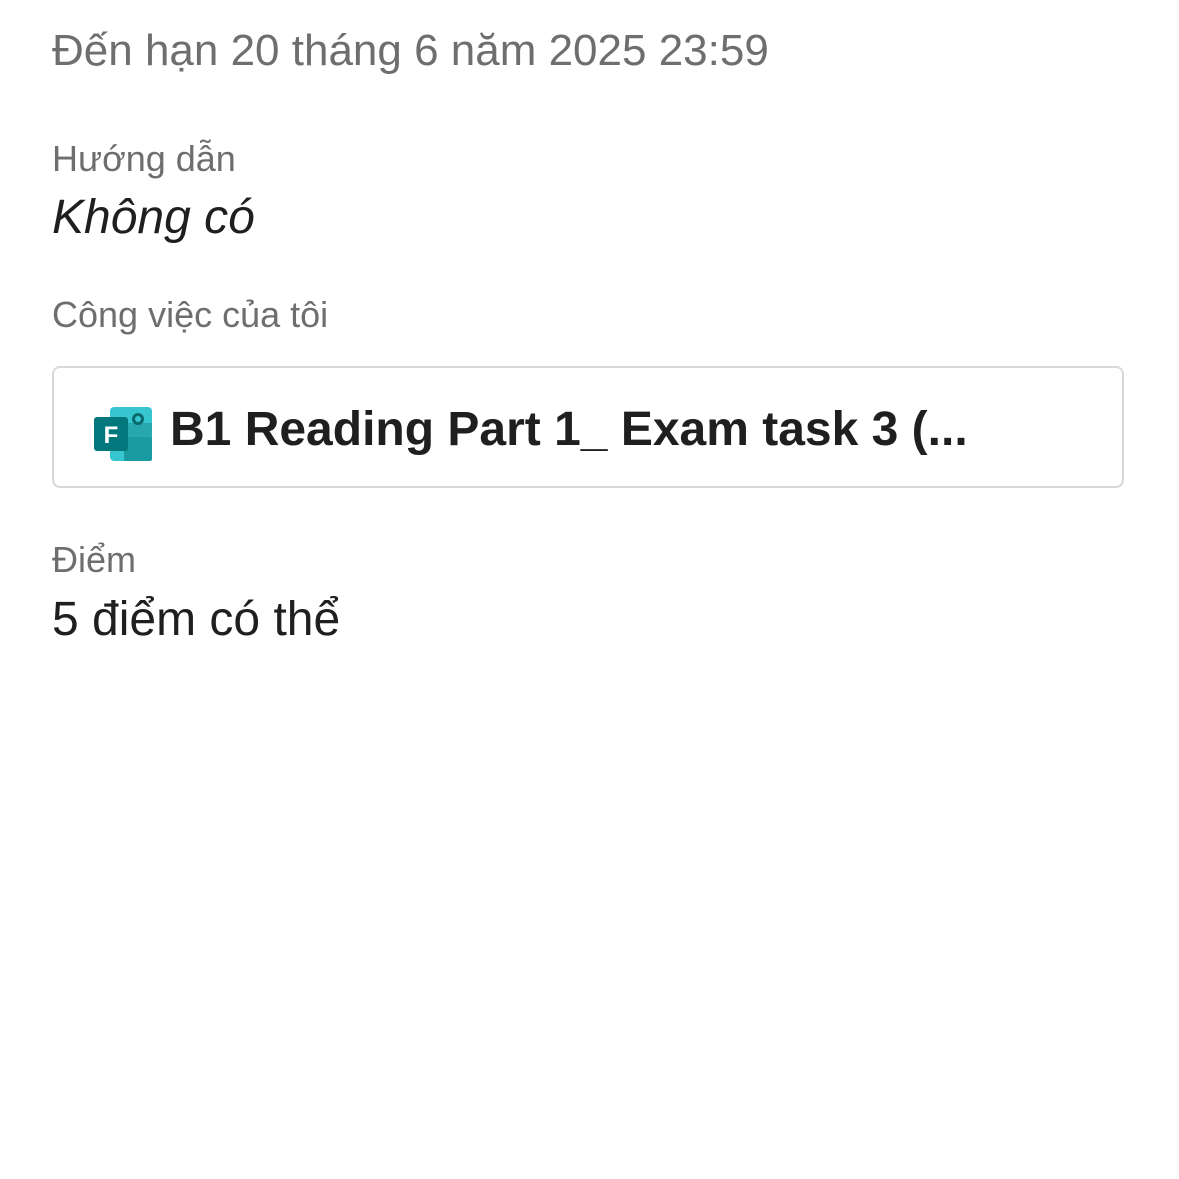 This screenshot has width=1179, height=1179. Describe the element at coordinates (123, 434) in the screenshot. I see `microsoft-forms-icon: F` at that location.